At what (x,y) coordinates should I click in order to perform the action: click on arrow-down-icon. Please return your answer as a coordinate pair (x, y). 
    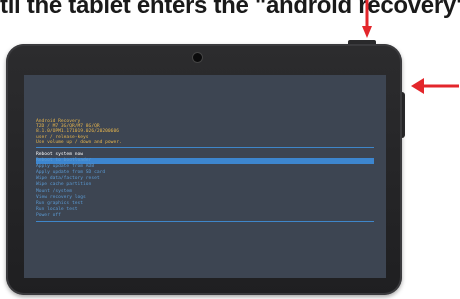
    Looking at the image, I should click on (367, 19).